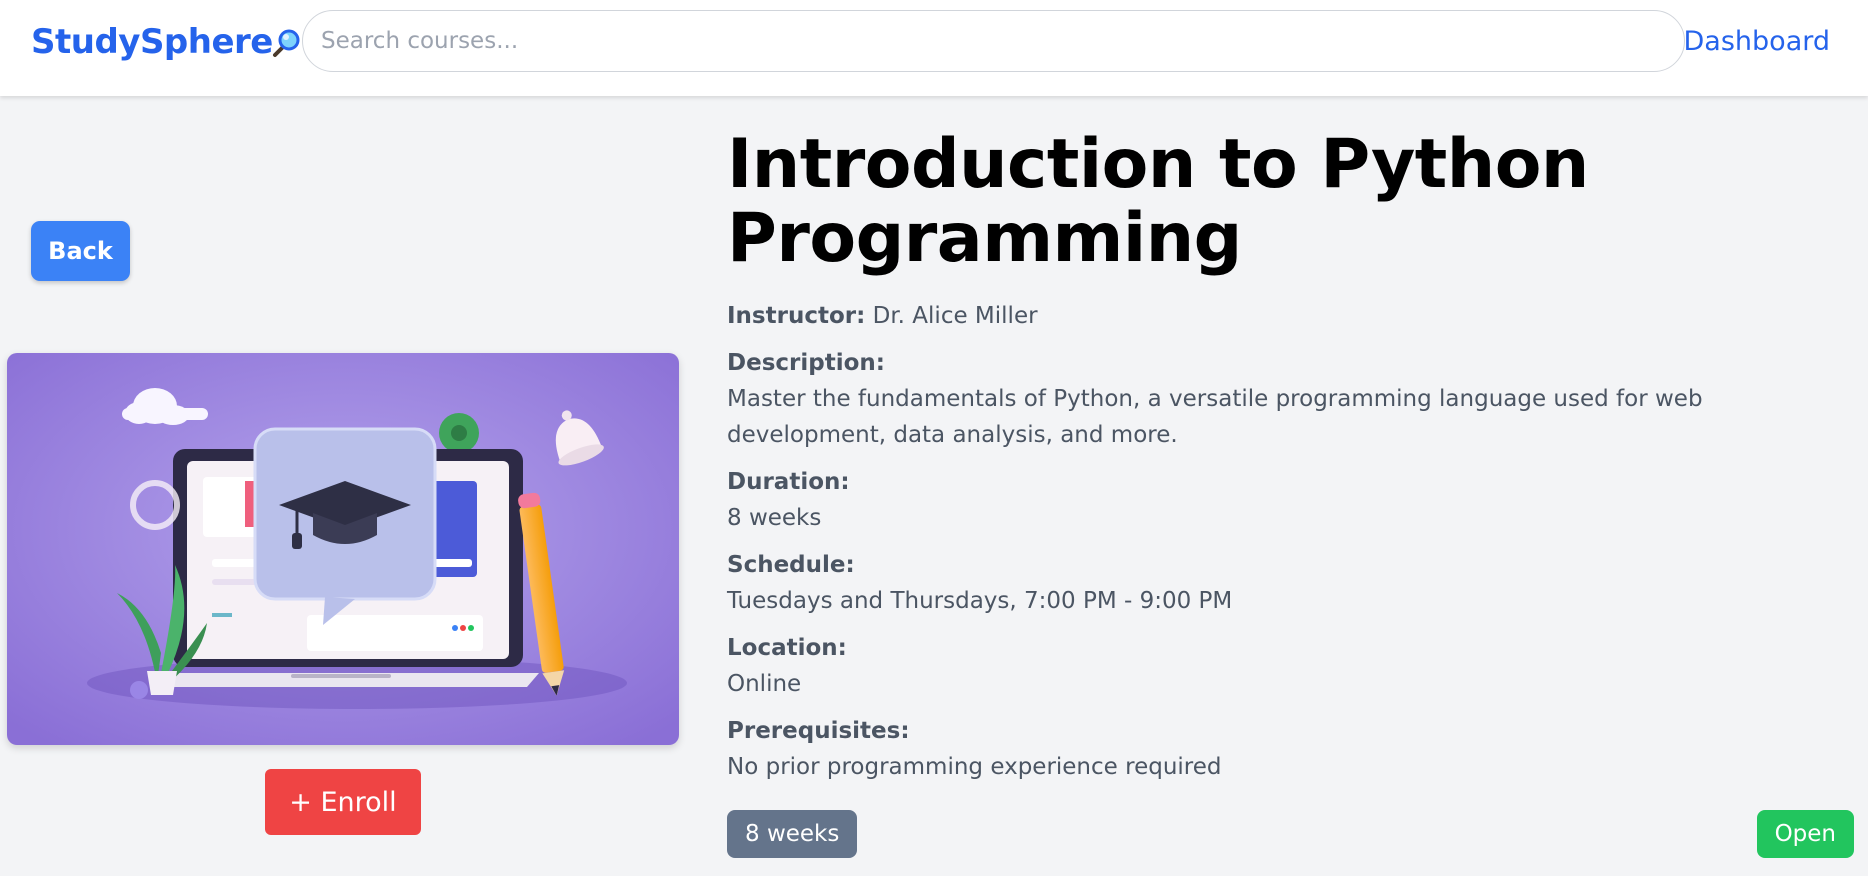 Image resolution: width=1868 pixels, height=876 pixels. Describe the element at coordinates (1282, 666) in the screenshot. I see `location-field: Location: Online` at that location.